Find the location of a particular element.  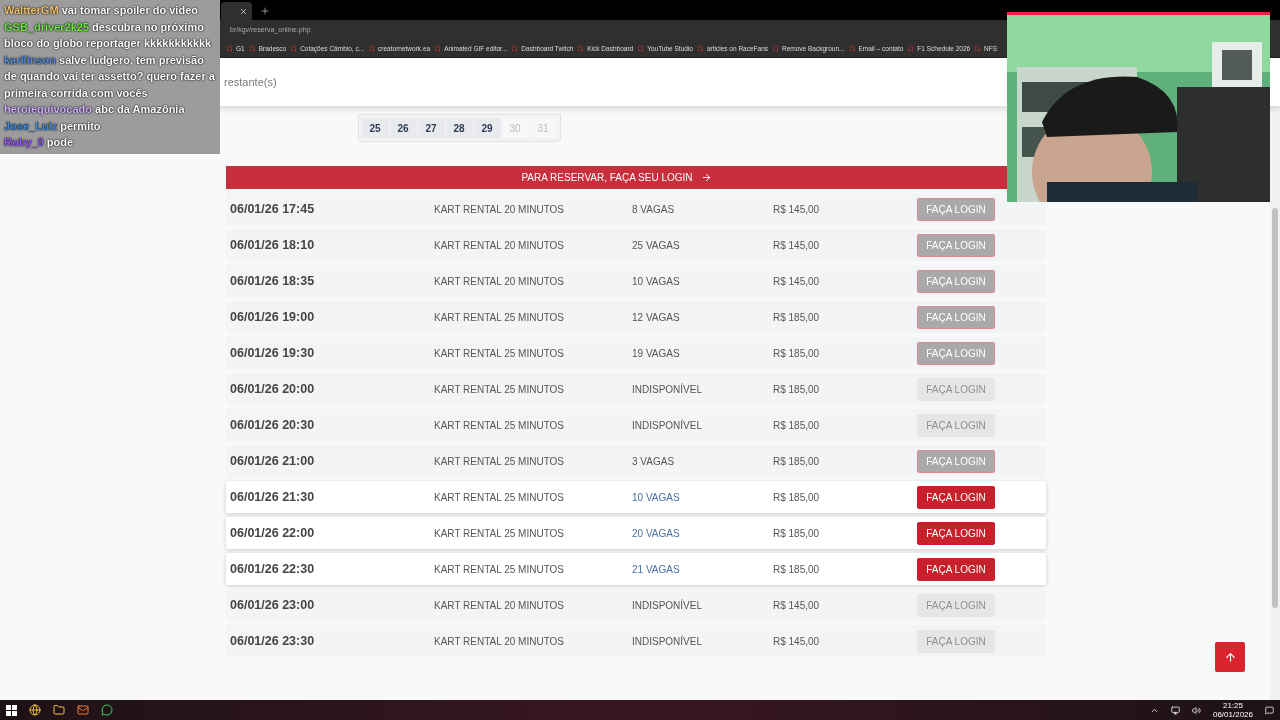

calendar-day: 30 is located at coordinates (515, 128).